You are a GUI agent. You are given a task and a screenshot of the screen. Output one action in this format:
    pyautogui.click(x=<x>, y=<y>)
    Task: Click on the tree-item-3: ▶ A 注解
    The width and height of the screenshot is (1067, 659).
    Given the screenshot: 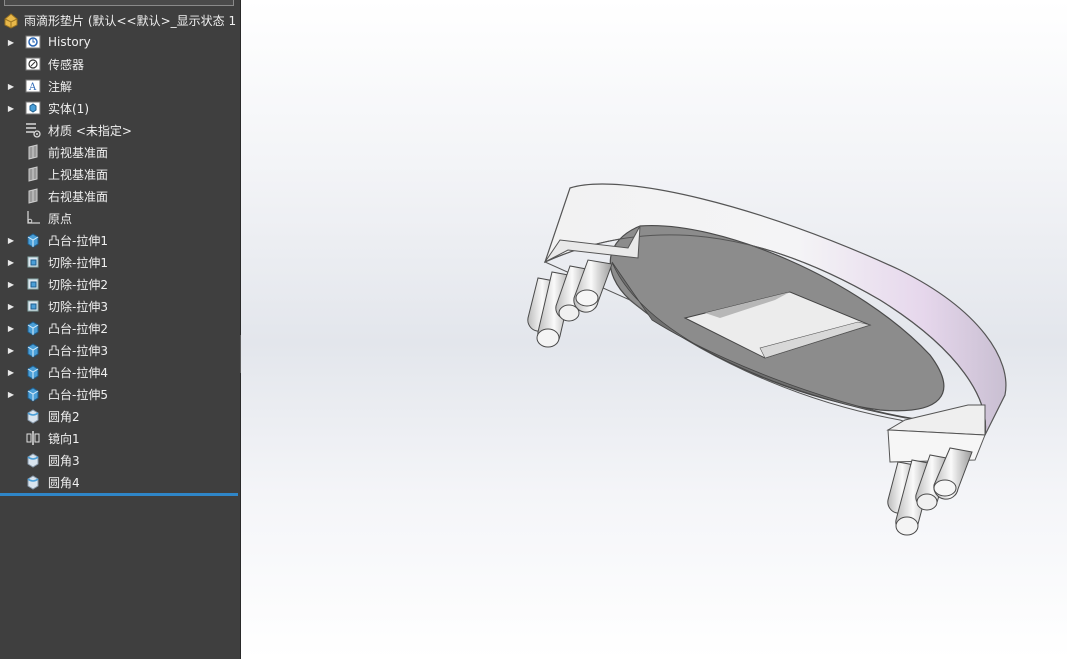 What is the action you would take?
    pyautogui.click(x=120, y=86)
    